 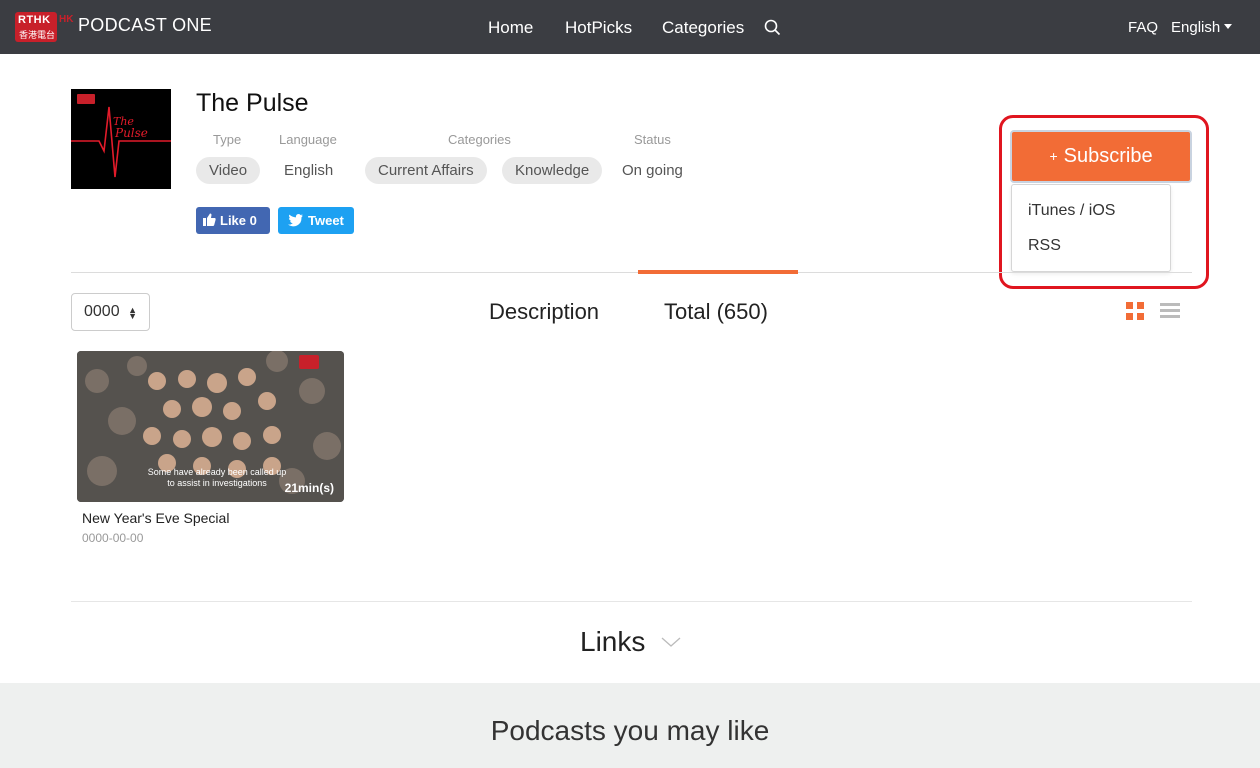 What do you see at coordinates (309, 170) in the screenshot?
I see `language-value: English` at bounding box center [309, 170].